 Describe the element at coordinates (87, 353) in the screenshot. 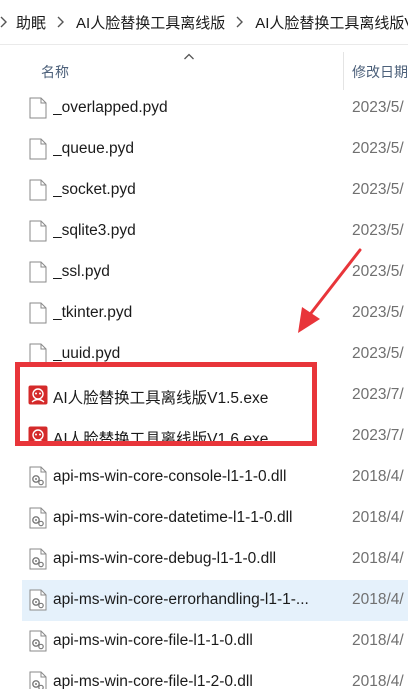

I see `file-name: _uuid.pyd` at that location.